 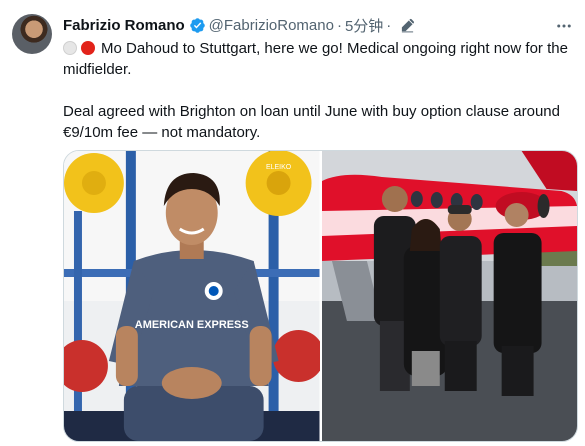 What do you see at coordinates (364, 25) in the screenshot?
I see `post-time: 5分钟` at bounding box center [364, 25].